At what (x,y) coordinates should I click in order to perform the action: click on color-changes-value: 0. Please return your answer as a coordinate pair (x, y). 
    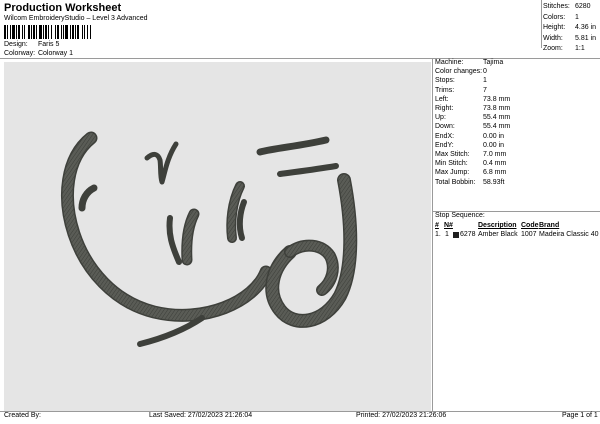
    Looking at the image, I should click on (485, 72).